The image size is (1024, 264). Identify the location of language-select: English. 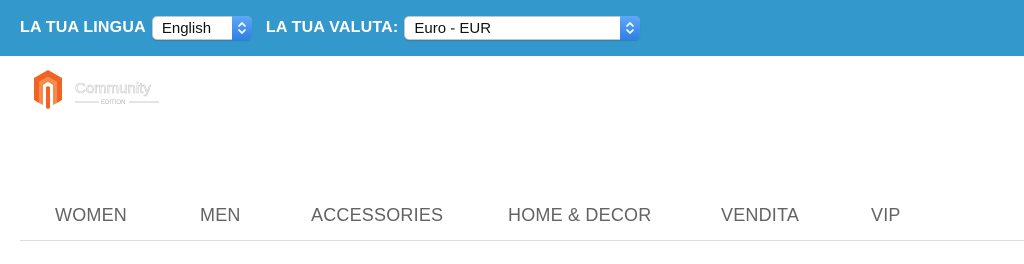
(201, 28).